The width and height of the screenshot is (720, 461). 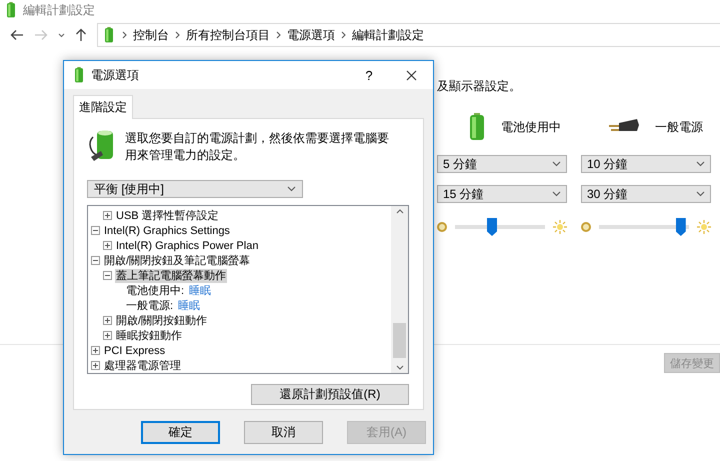 What do you see at coordinates (11, 10) in the screenshot?
I see `app-icon` at bounding box center [11, 10].